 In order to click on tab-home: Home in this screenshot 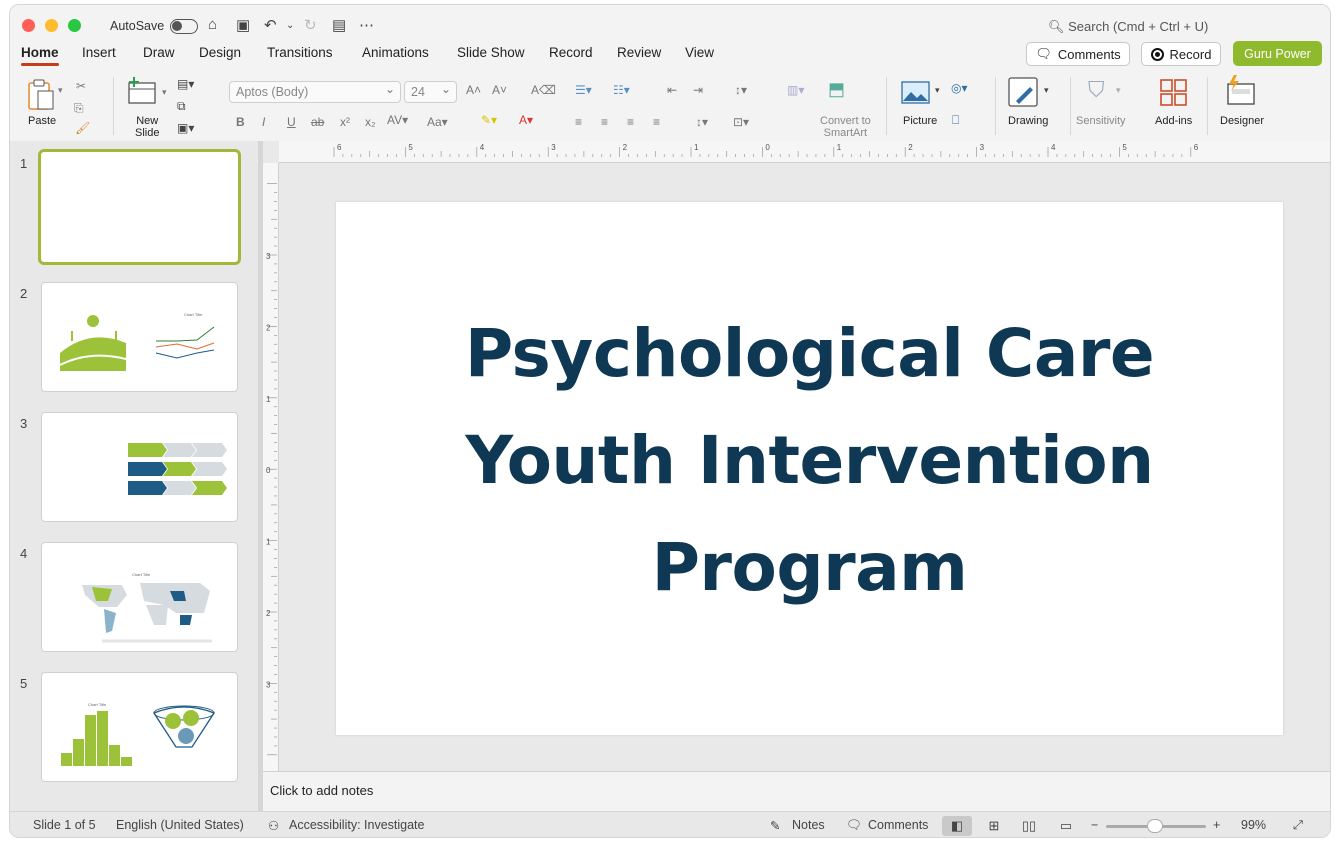, I will do `click(40, 55)`.